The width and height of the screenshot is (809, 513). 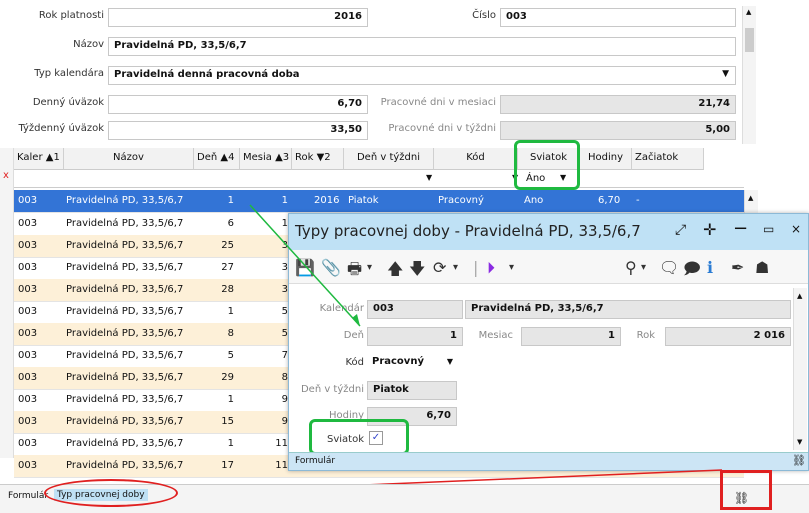 What do you see at coordinates (356, 320) in the screenshot?
I see `green-arrow-head` at bounding box center [356, 320].